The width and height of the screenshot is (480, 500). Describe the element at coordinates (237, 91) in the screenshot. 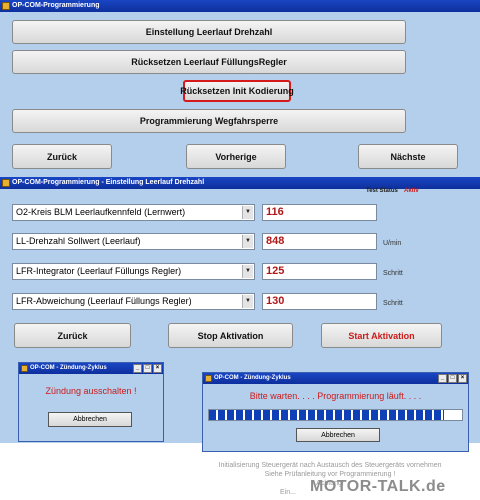

I see `ruecksetzen-init-kodierung-button: Rücksetzen Init Kodierung` at that location.